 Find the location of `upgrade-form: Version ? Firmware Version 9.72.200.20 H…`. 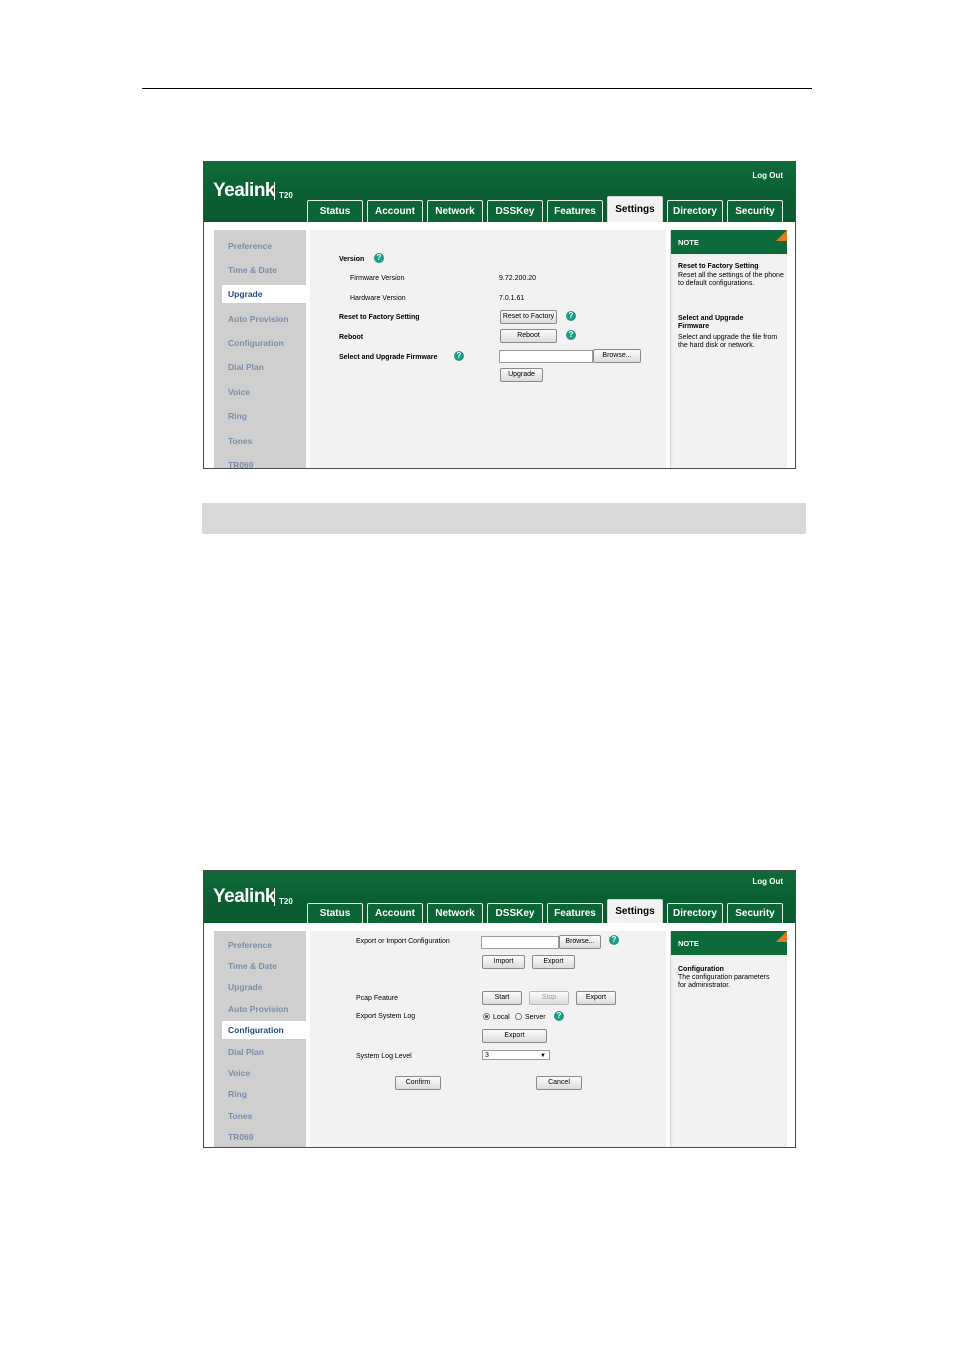

upgrade-form: Version ? Firmware Version 9.72.200.20 H… is located at coordinates (488, 349).